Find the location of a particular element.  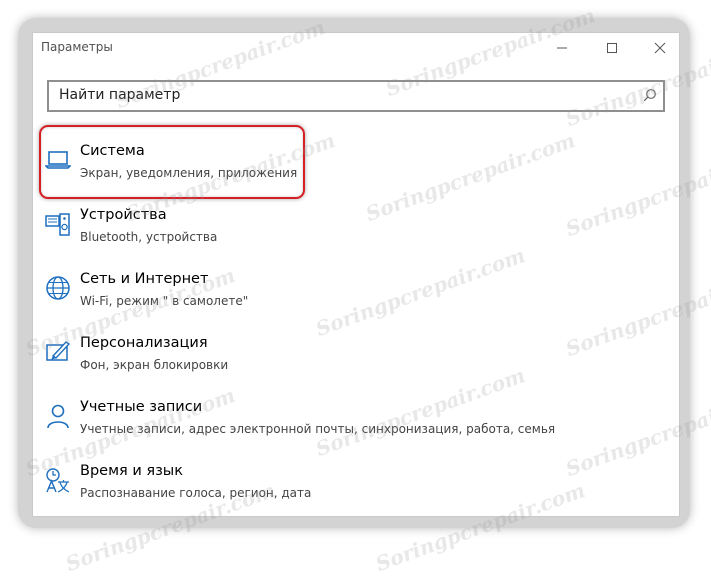

window-title: Параметры is located at coordinates (77, 47).